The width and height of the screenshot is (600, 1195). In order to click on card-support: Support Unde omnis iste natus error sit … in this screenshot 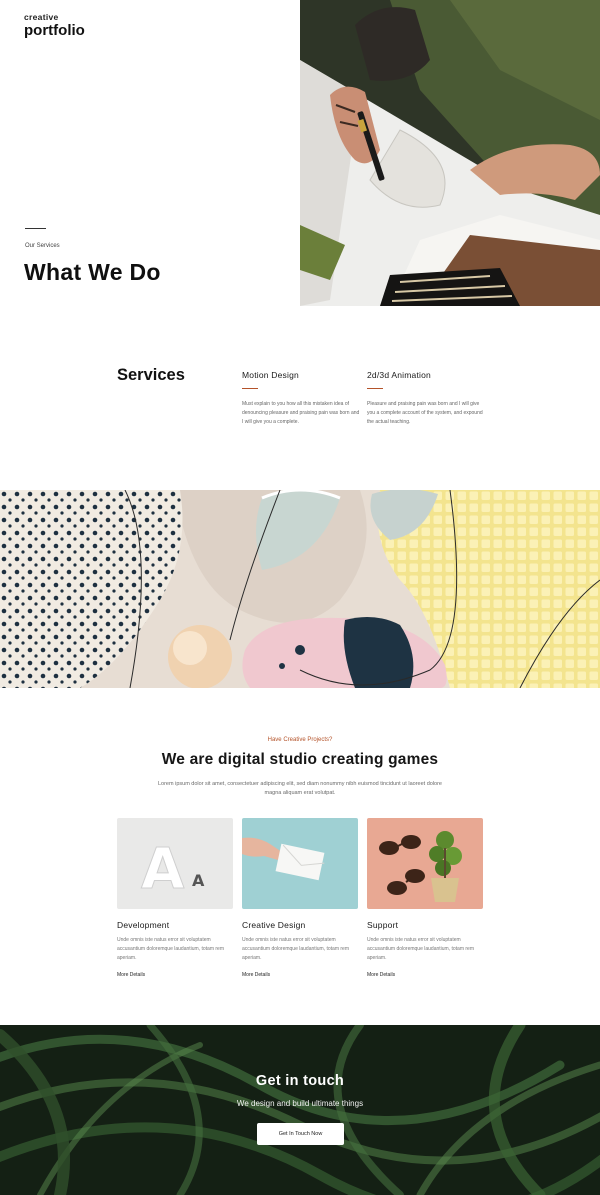, I will do `click(425, 899)`.